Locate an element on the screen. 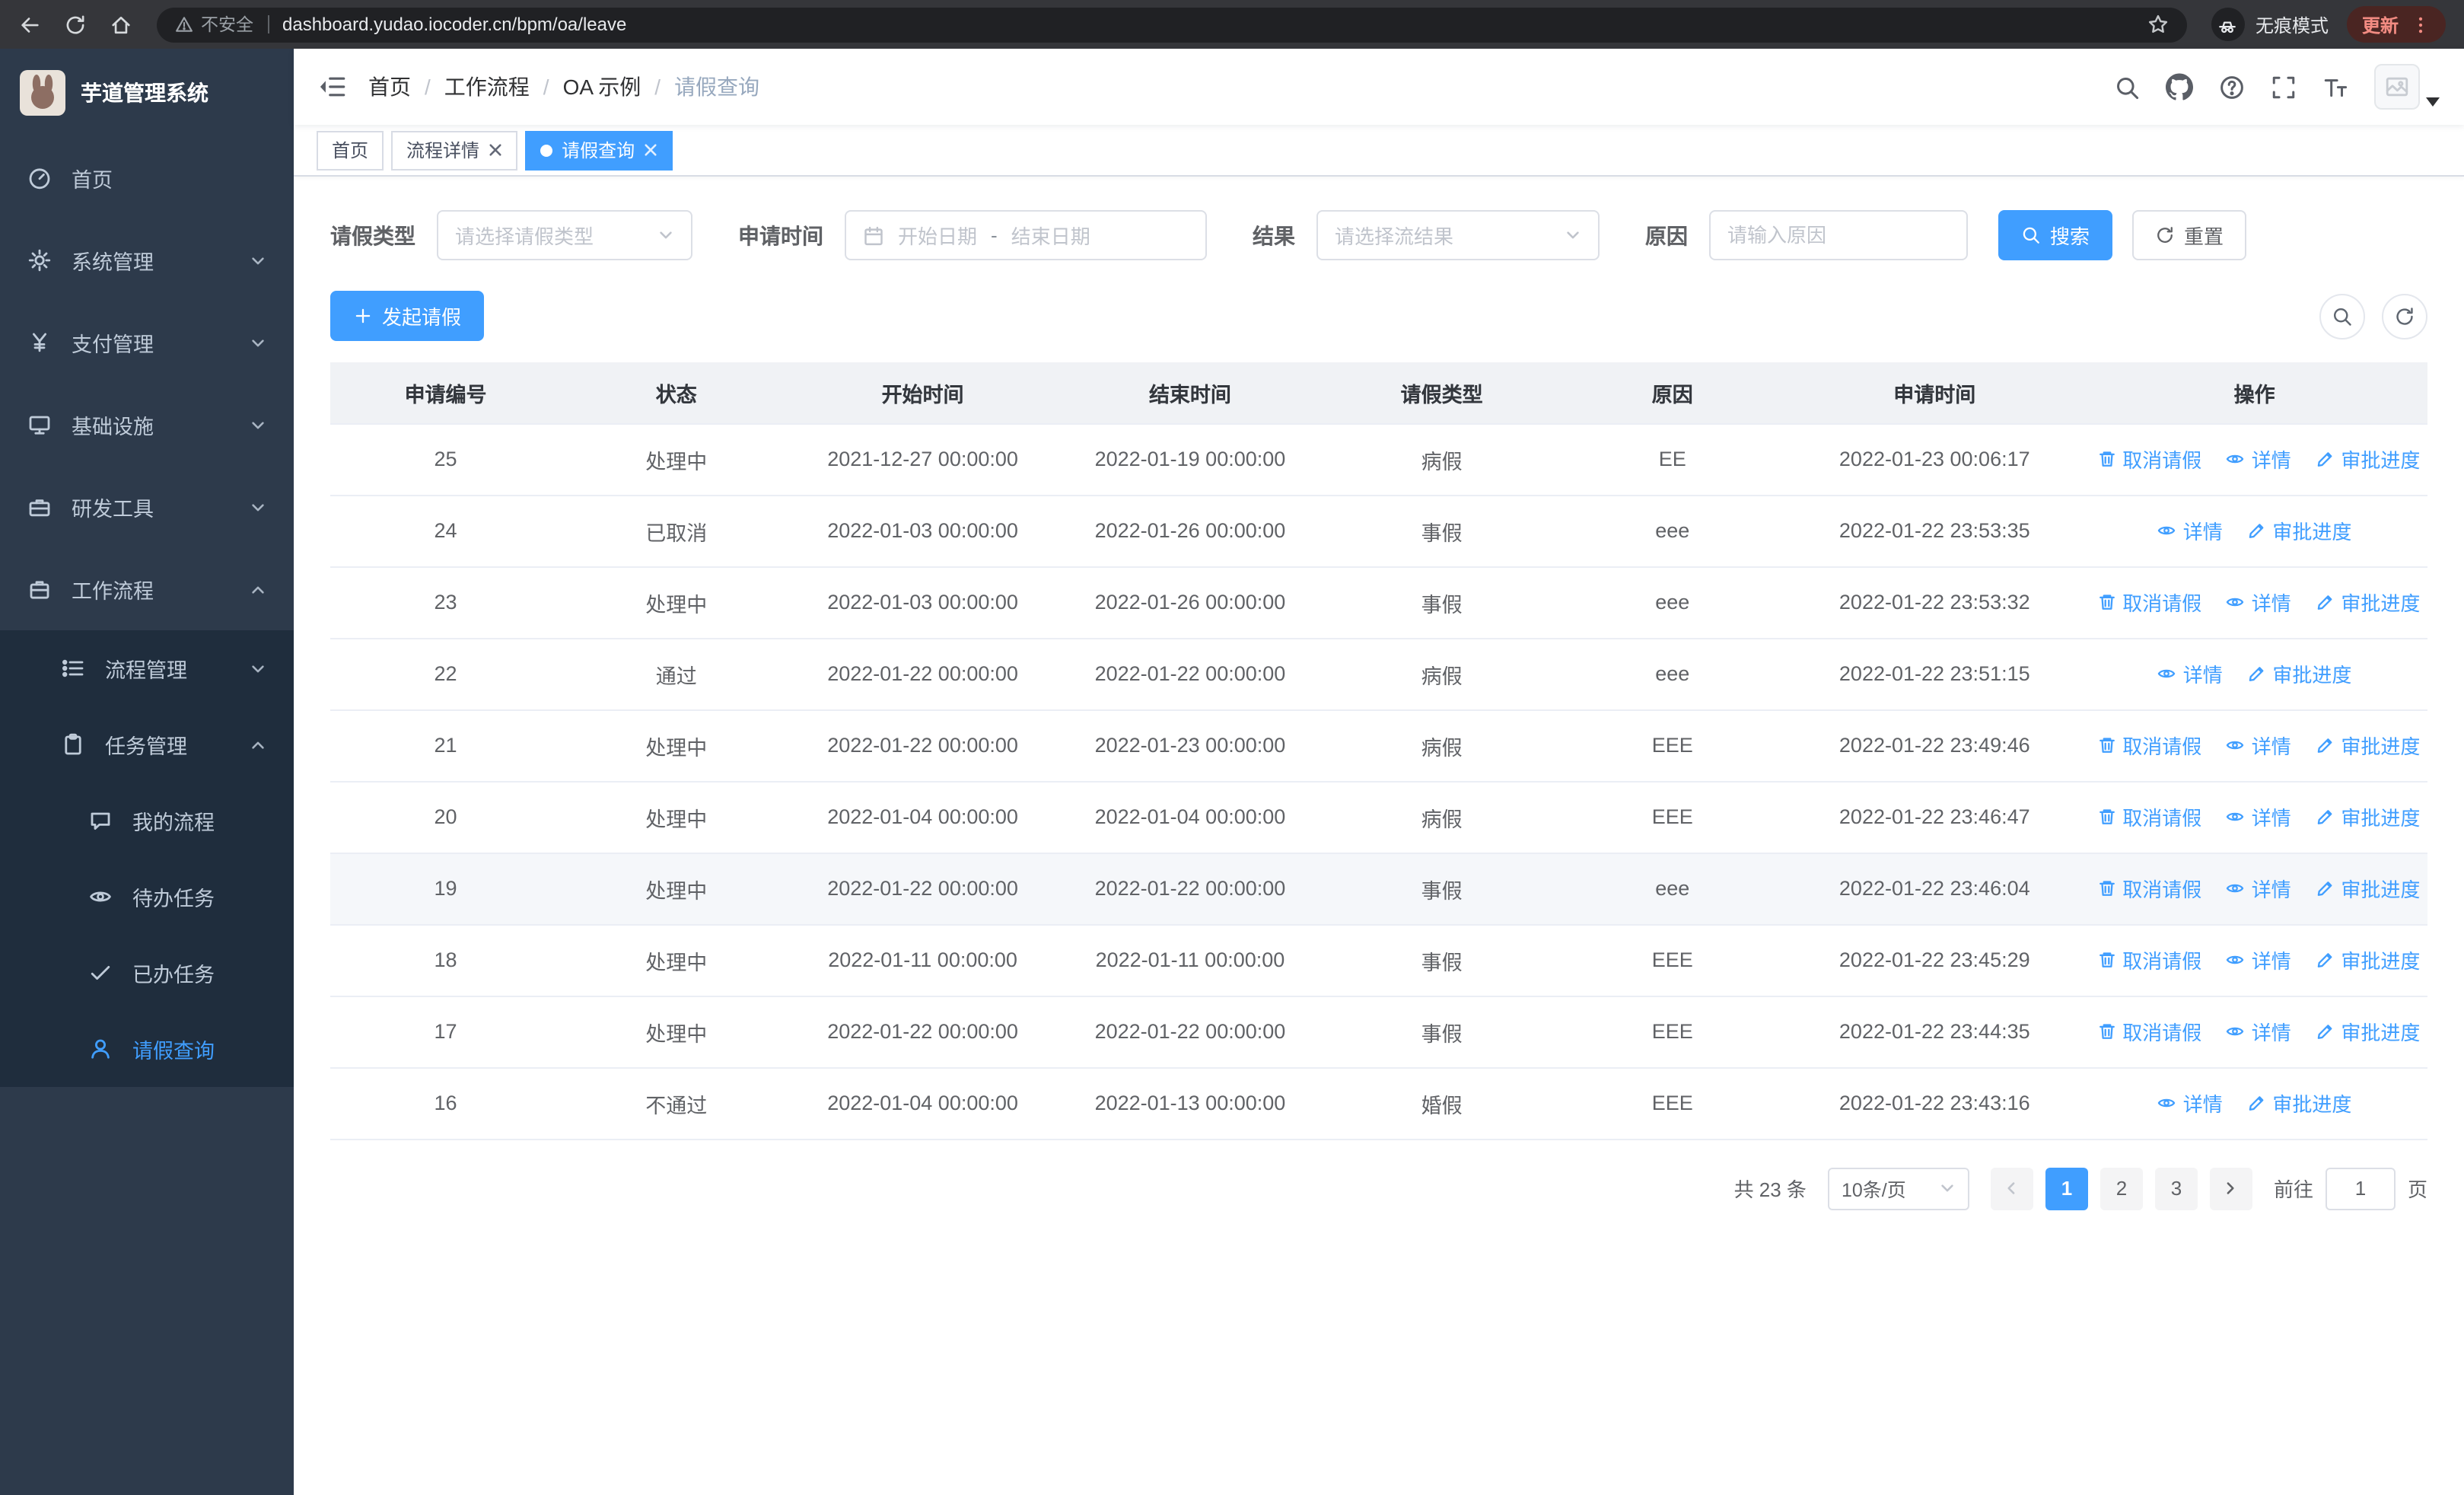 The width and height of the screenshot is (2464, 1495). sidebar-item-leave-query: 请假查询 is located at coordinates (147, 1049).